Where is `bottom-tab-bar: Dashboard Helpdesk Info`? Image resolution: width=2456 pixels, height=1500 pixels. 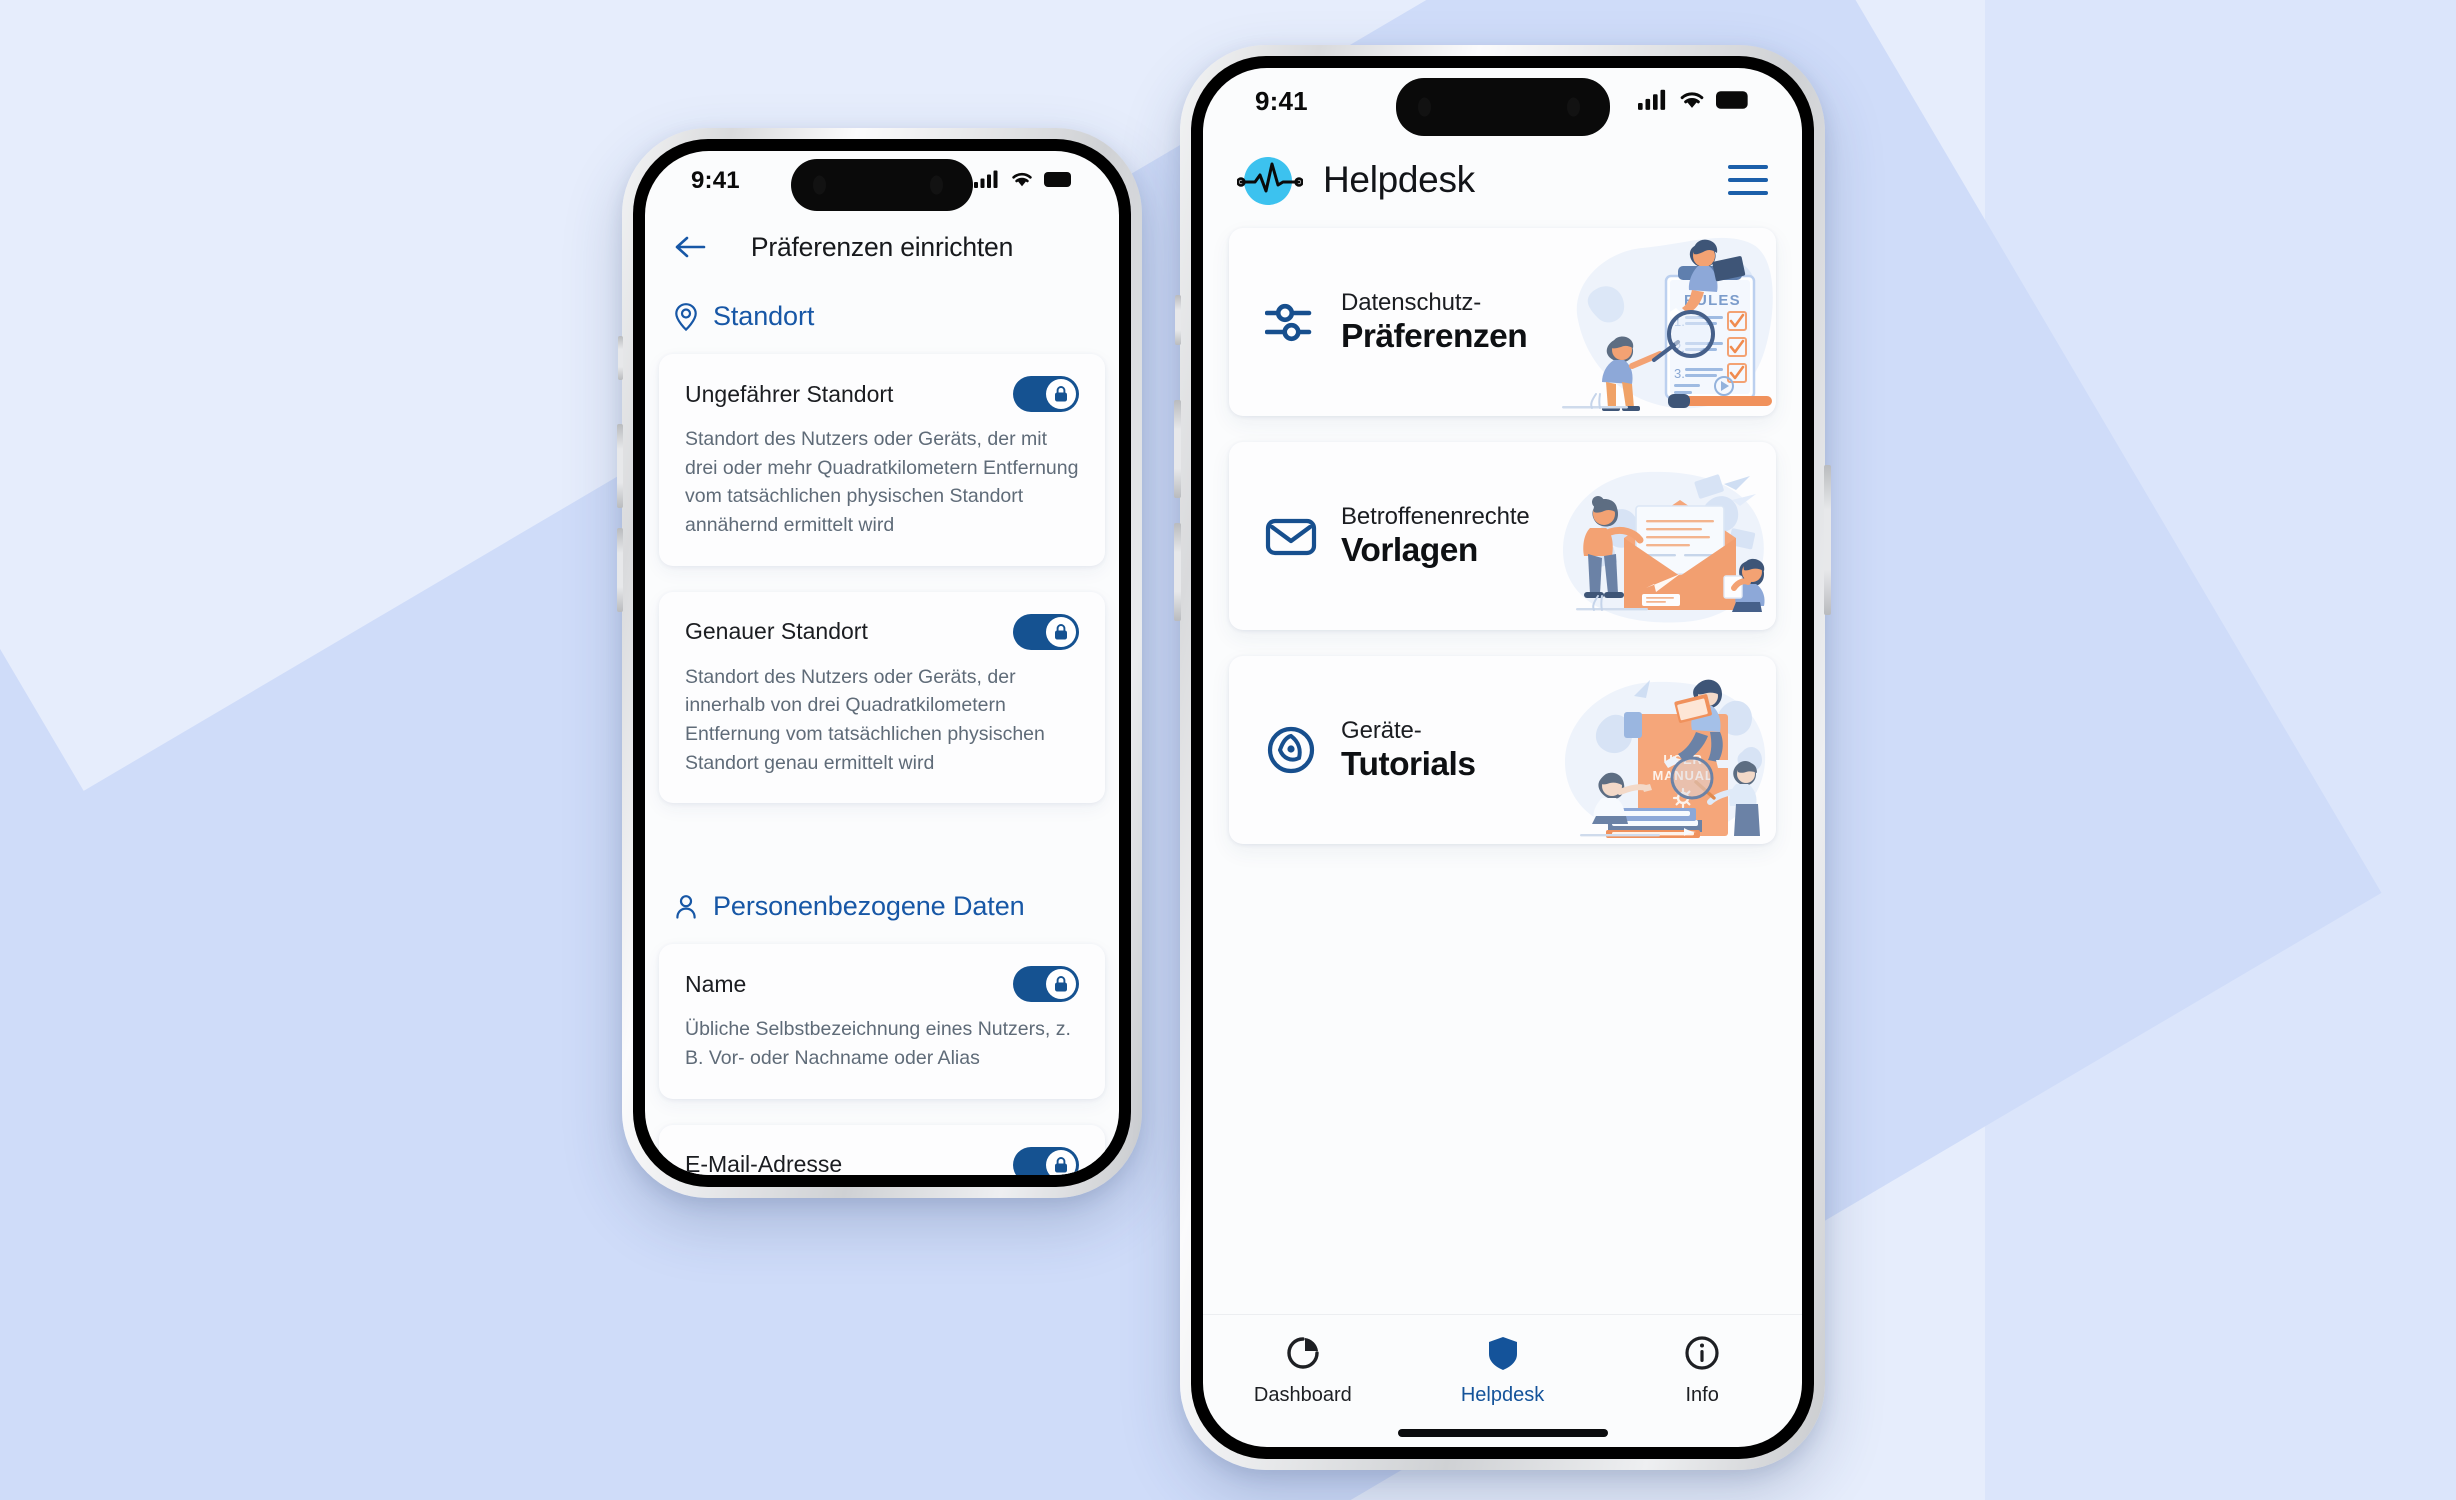 bottom-tab-bar: Dashboard Helpdesk Info is located at coordinates (1502, 1364).